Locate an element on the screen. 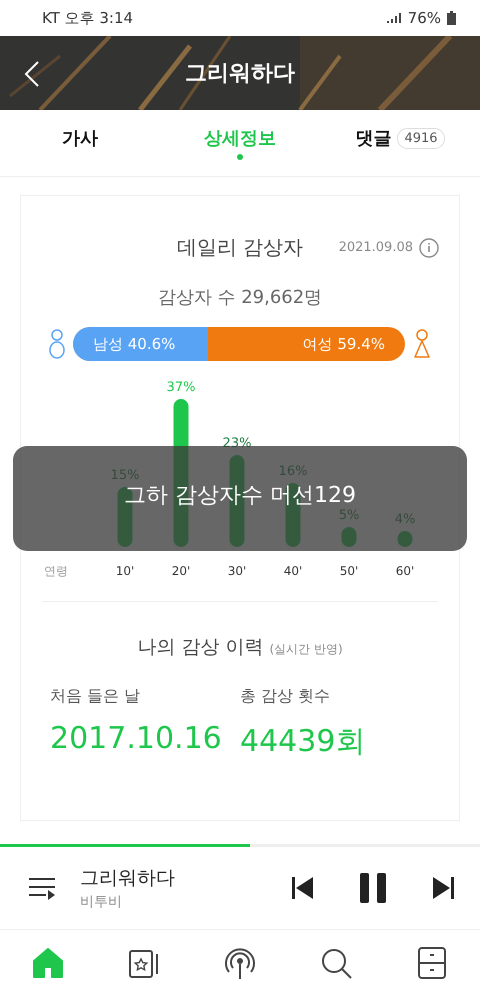 The image size is (480, 996). date-label: 2021.09.08 is located at coordinates (375, 247).